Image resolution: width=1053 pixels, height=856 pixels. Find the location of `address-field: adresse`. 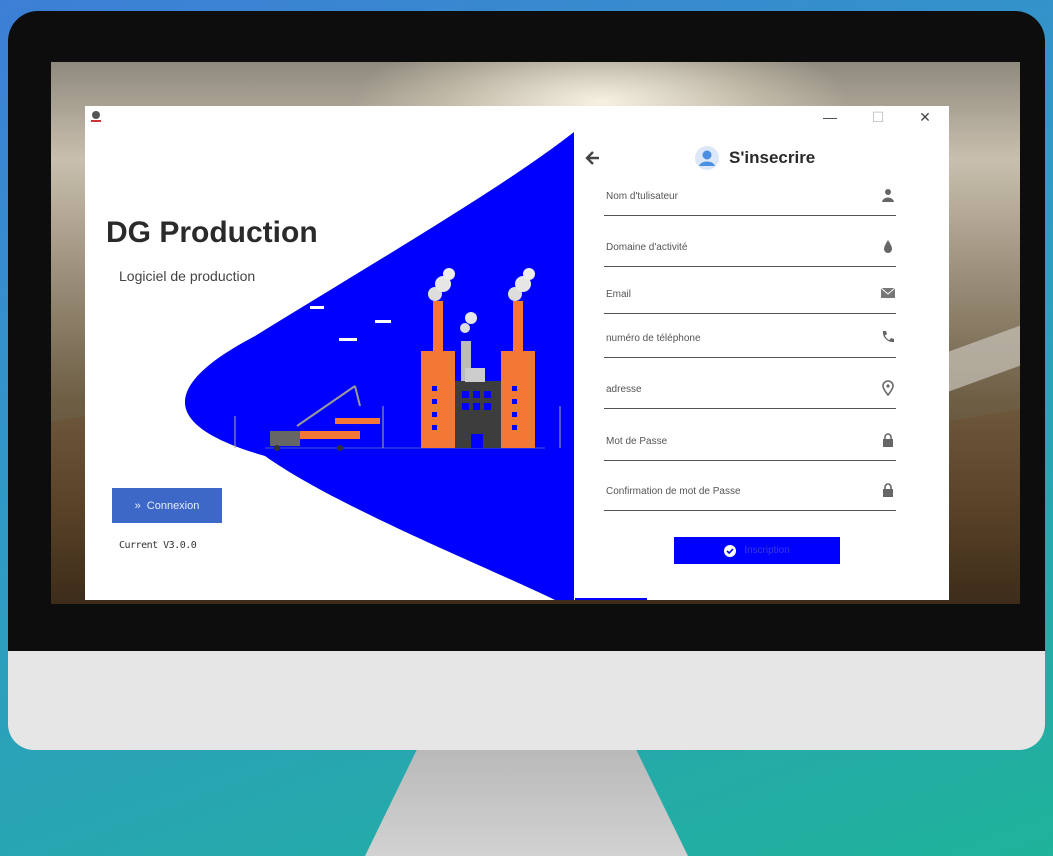

address-field: adresse is located at coordinates (750, 392).